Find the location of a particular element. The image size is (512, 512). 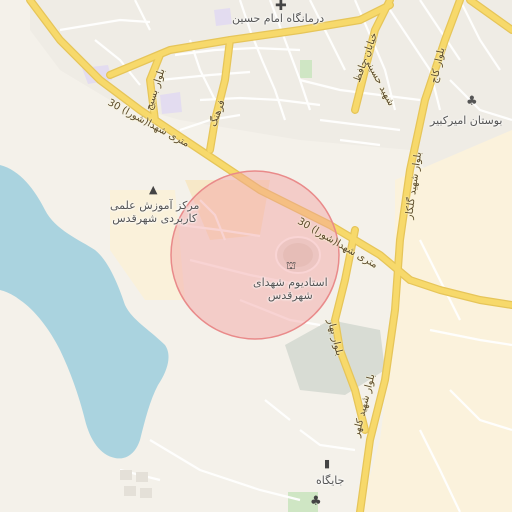

graduation-cap-icon: ▲ is located at coordinates (153, 190).